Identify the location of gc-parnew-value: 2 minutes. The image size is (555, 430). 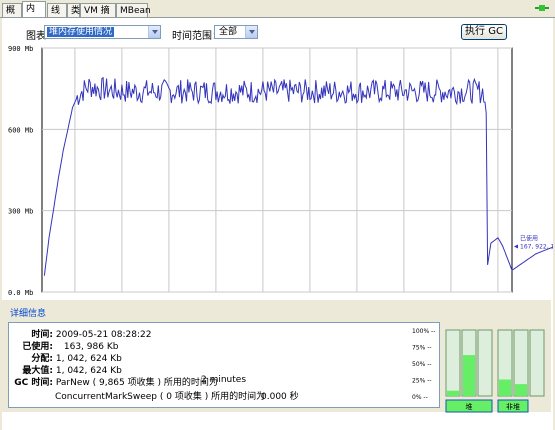
(224, 380).